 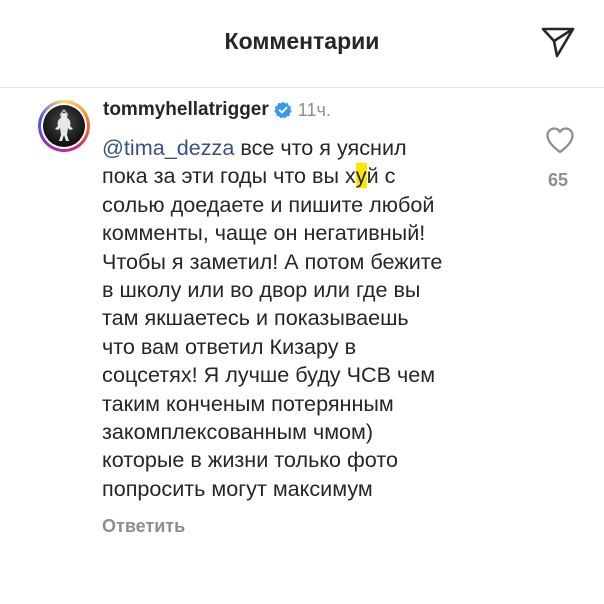 I want to click on mention-link: @tima_dezza, so click(x=168, y=147).